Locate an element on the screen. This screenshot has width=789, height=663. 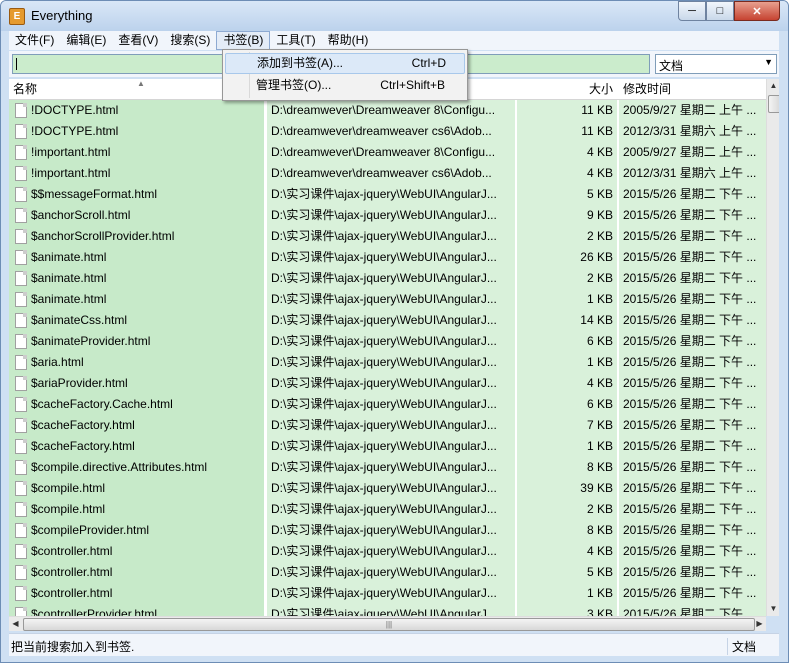
minimize-button: ─ is located at coordinates (692, 11).